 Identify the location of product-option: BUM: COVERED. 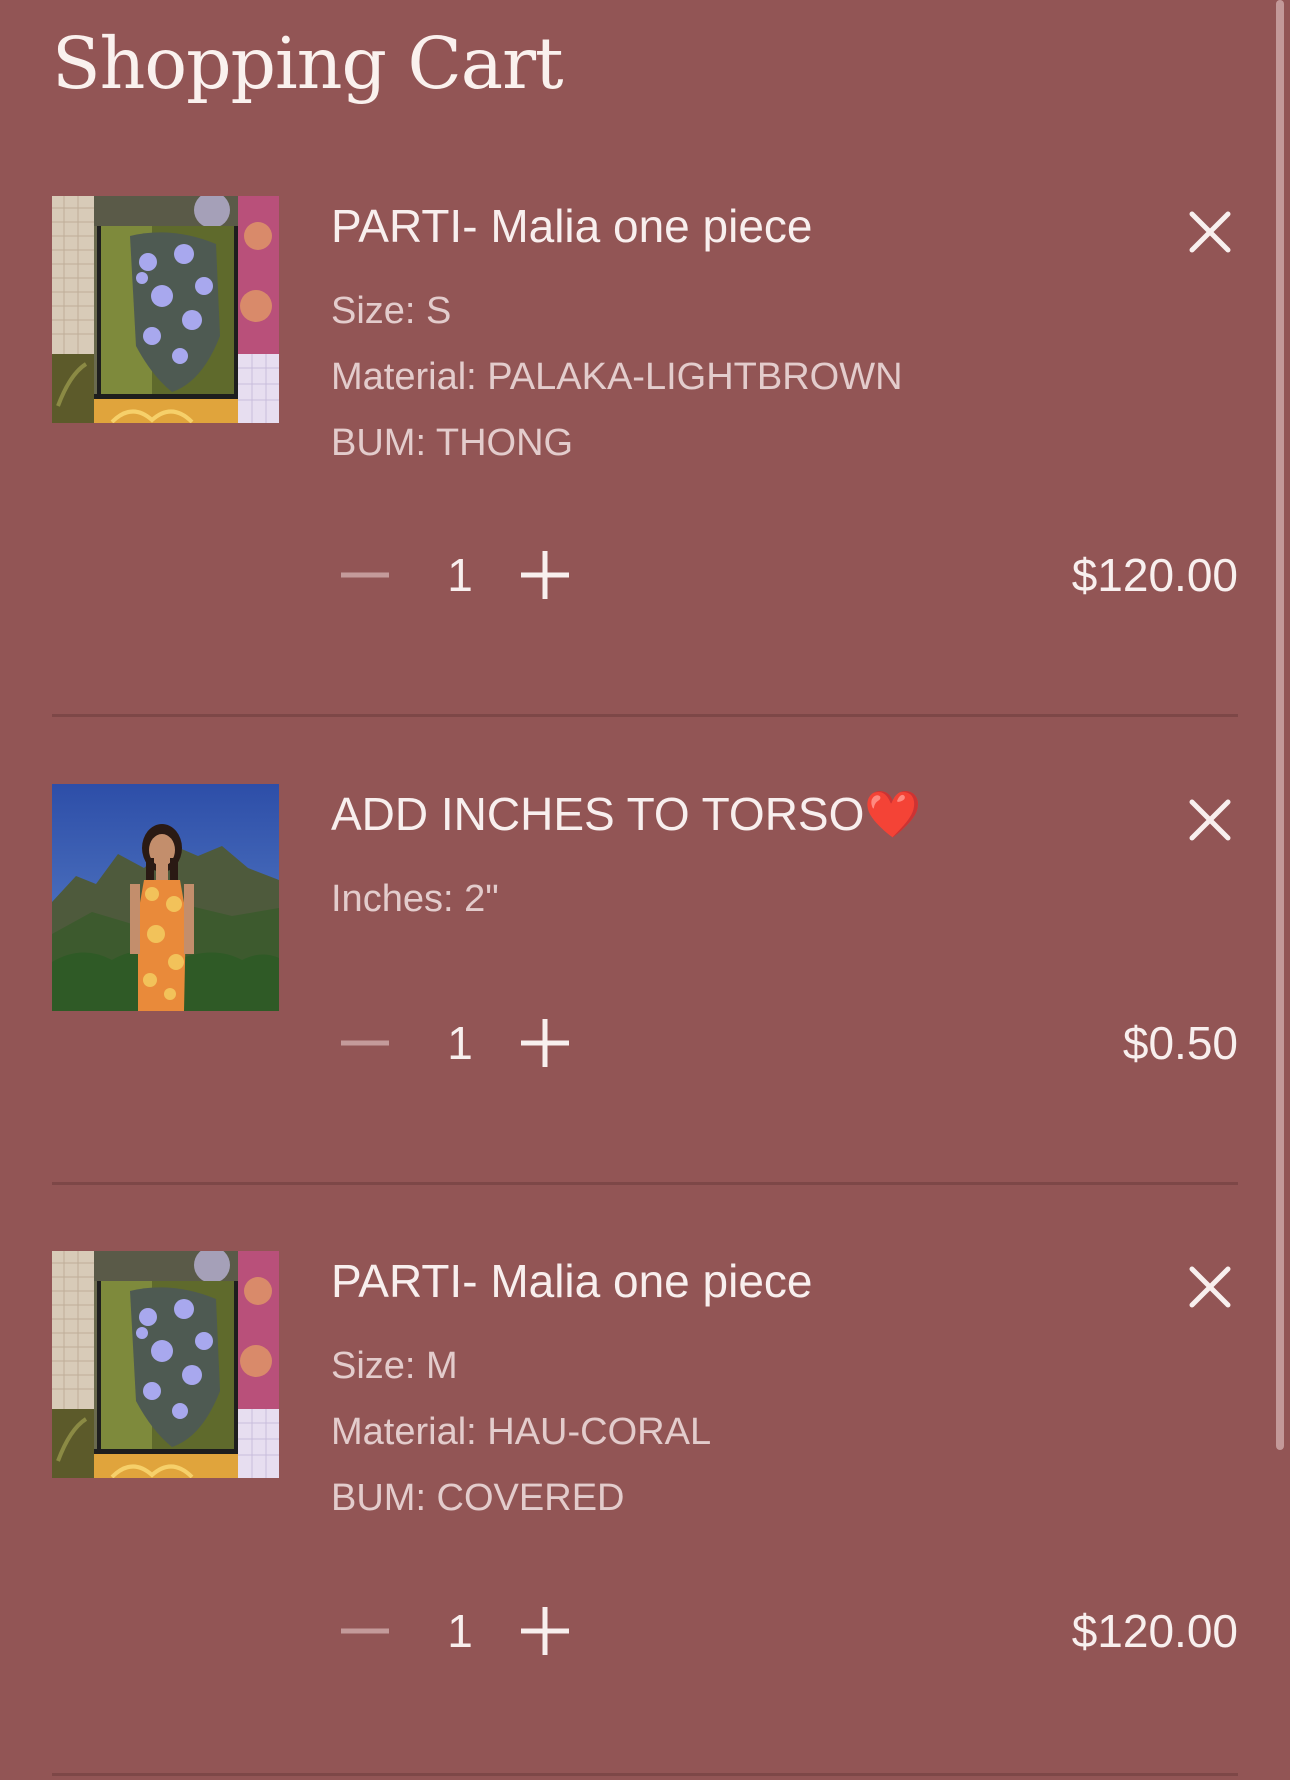
(478, 1498).